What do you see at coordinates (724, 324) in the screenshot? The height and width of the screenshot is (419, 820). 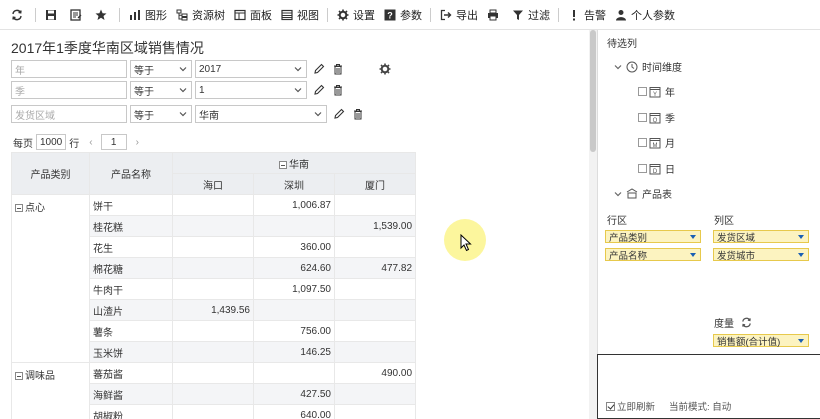 I see `measure-label: 度量` at bounding box center [724, 324].